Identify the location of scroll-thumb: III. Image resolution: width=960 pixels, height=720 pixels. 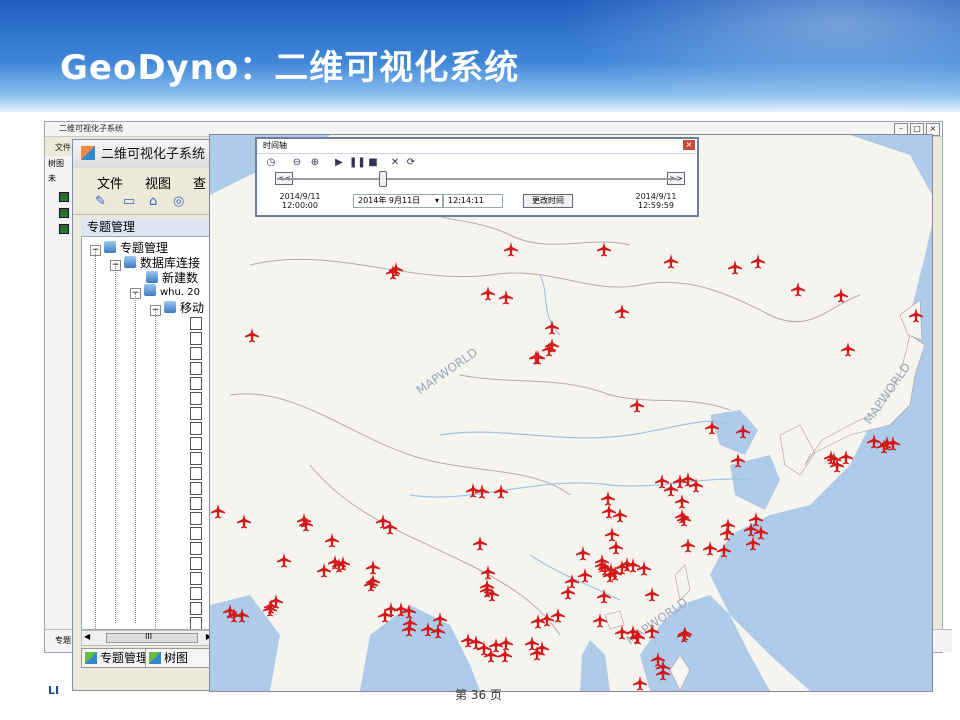
(152, 637).